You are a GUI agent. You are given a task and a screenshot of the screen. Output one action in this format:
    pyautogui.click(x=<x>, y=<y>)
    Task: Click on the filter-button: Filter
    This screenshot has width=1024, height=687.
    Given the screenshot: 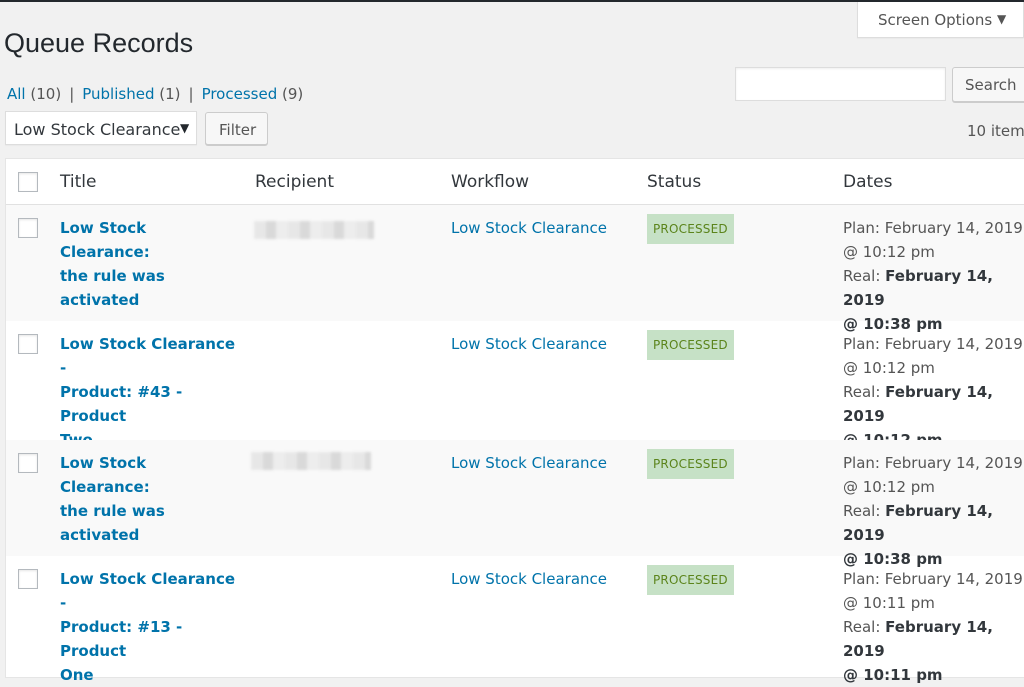 What is the action you would take?
    pyautogui.click(x=236, y=128)
    